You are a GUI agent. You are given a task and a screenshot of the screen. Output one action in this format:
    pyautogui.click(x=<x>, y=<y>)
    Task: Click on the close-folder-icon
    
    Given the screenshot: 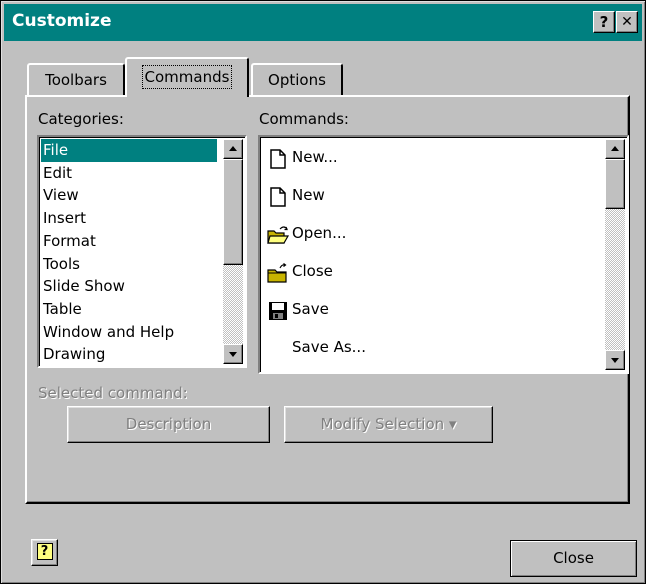 What is the action you would take?
    pyautogui.click(x=277, y=273)
    